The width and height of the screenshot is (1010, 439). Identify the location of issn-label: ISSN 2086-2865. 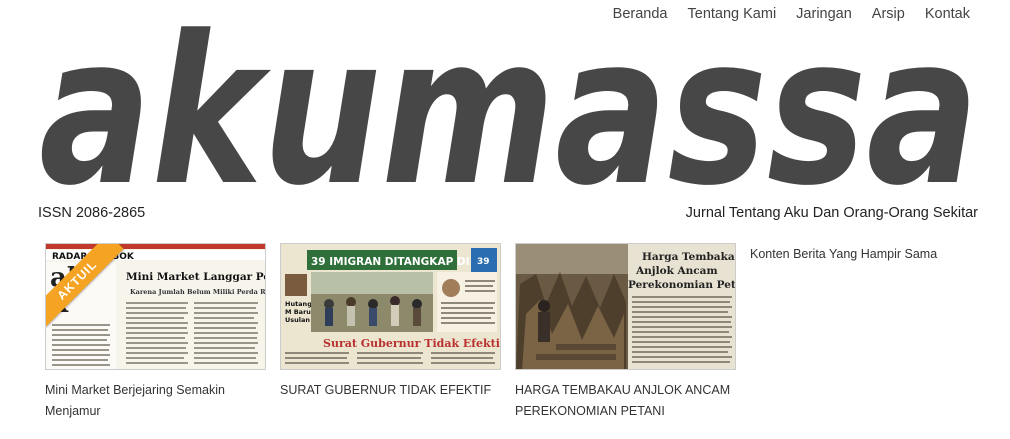
(92, 213).